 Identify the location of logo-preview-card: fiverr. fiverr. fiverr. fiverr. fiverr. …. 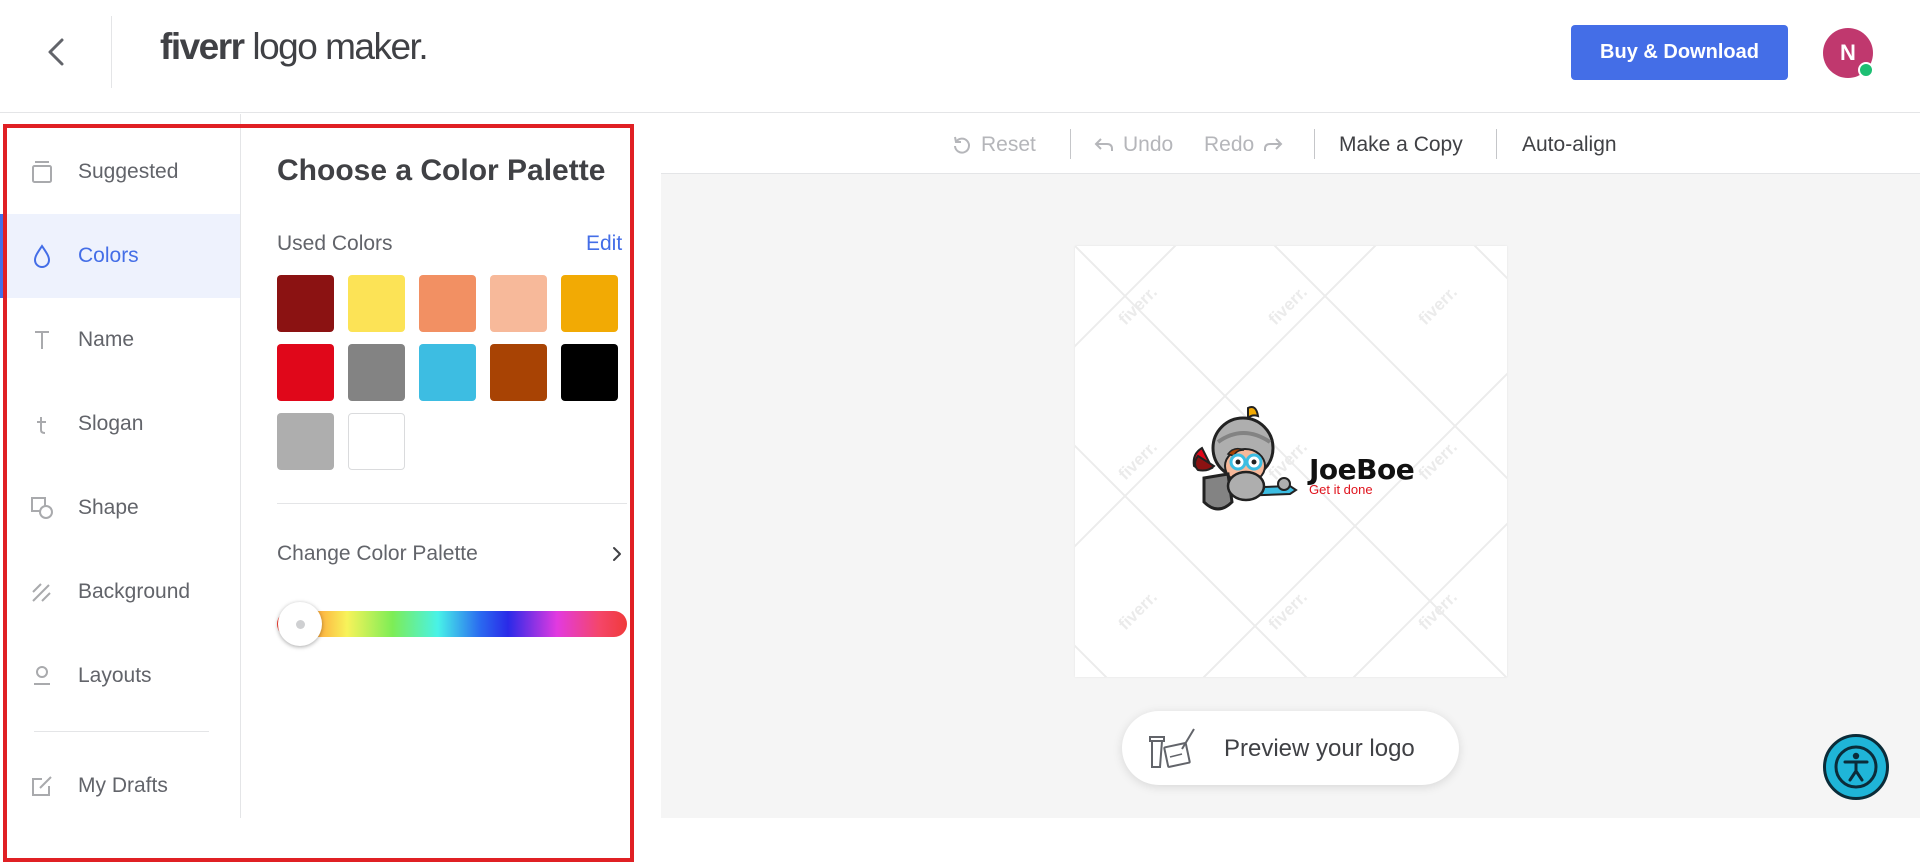
(1291, 461).